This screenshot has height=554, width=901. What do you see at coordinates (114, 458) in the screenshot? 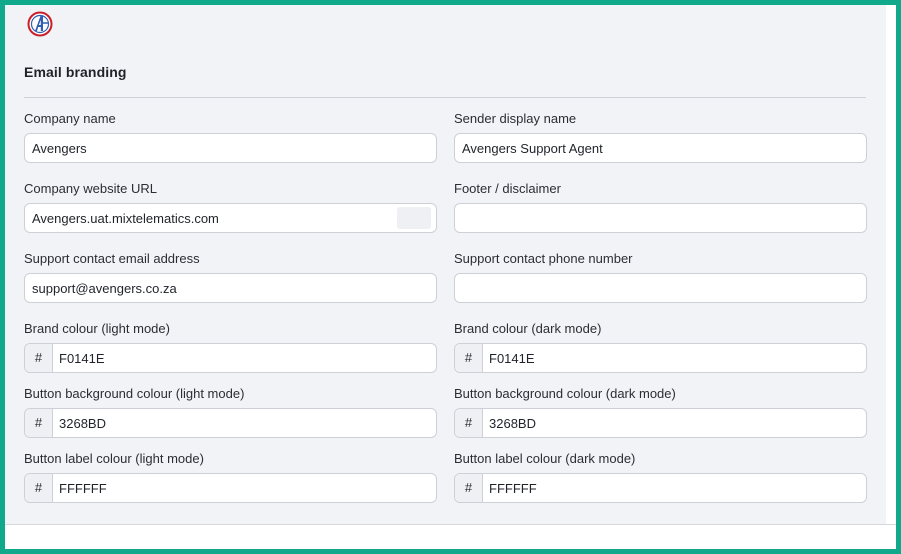
I see `button-label-colour-light-label: Button label colour (light mode)` at bounding box center [114, 458].